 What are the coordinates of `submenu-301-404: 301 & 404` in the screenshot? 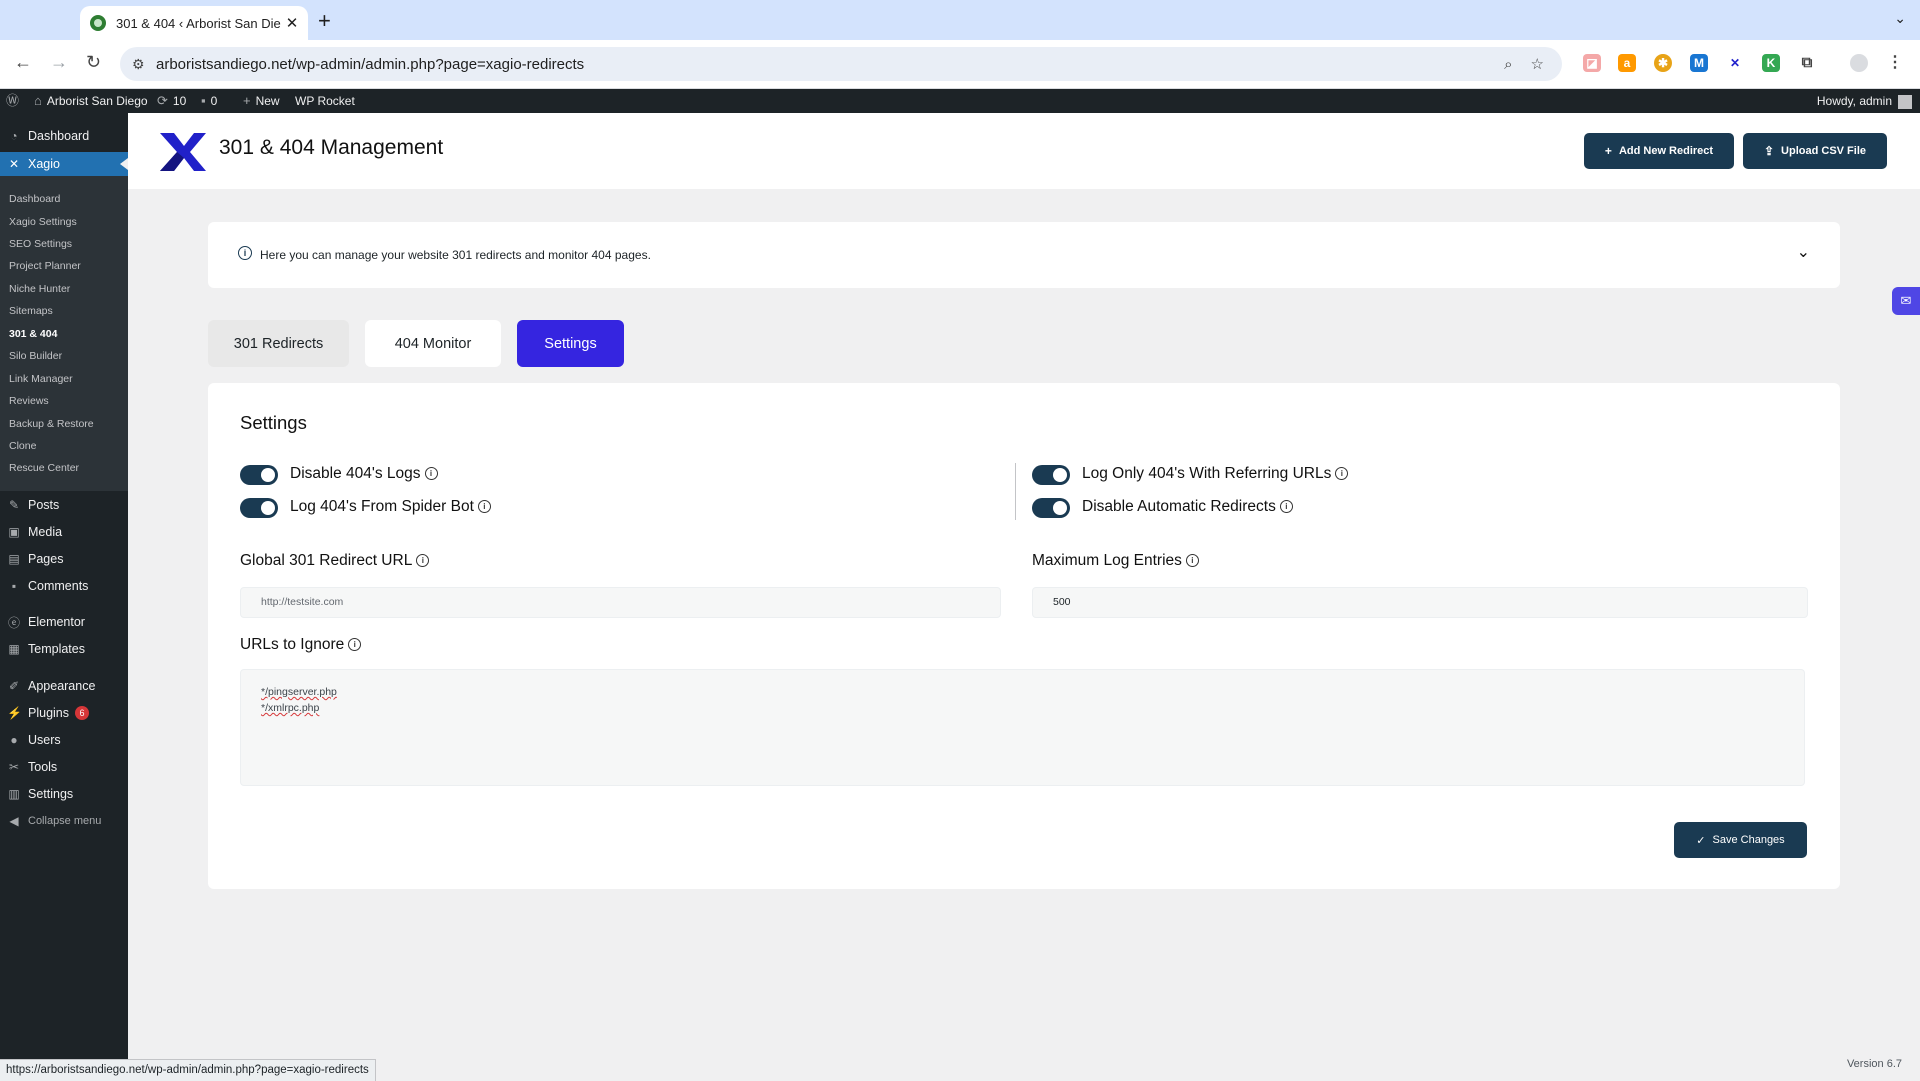 It's located at (33, 334).